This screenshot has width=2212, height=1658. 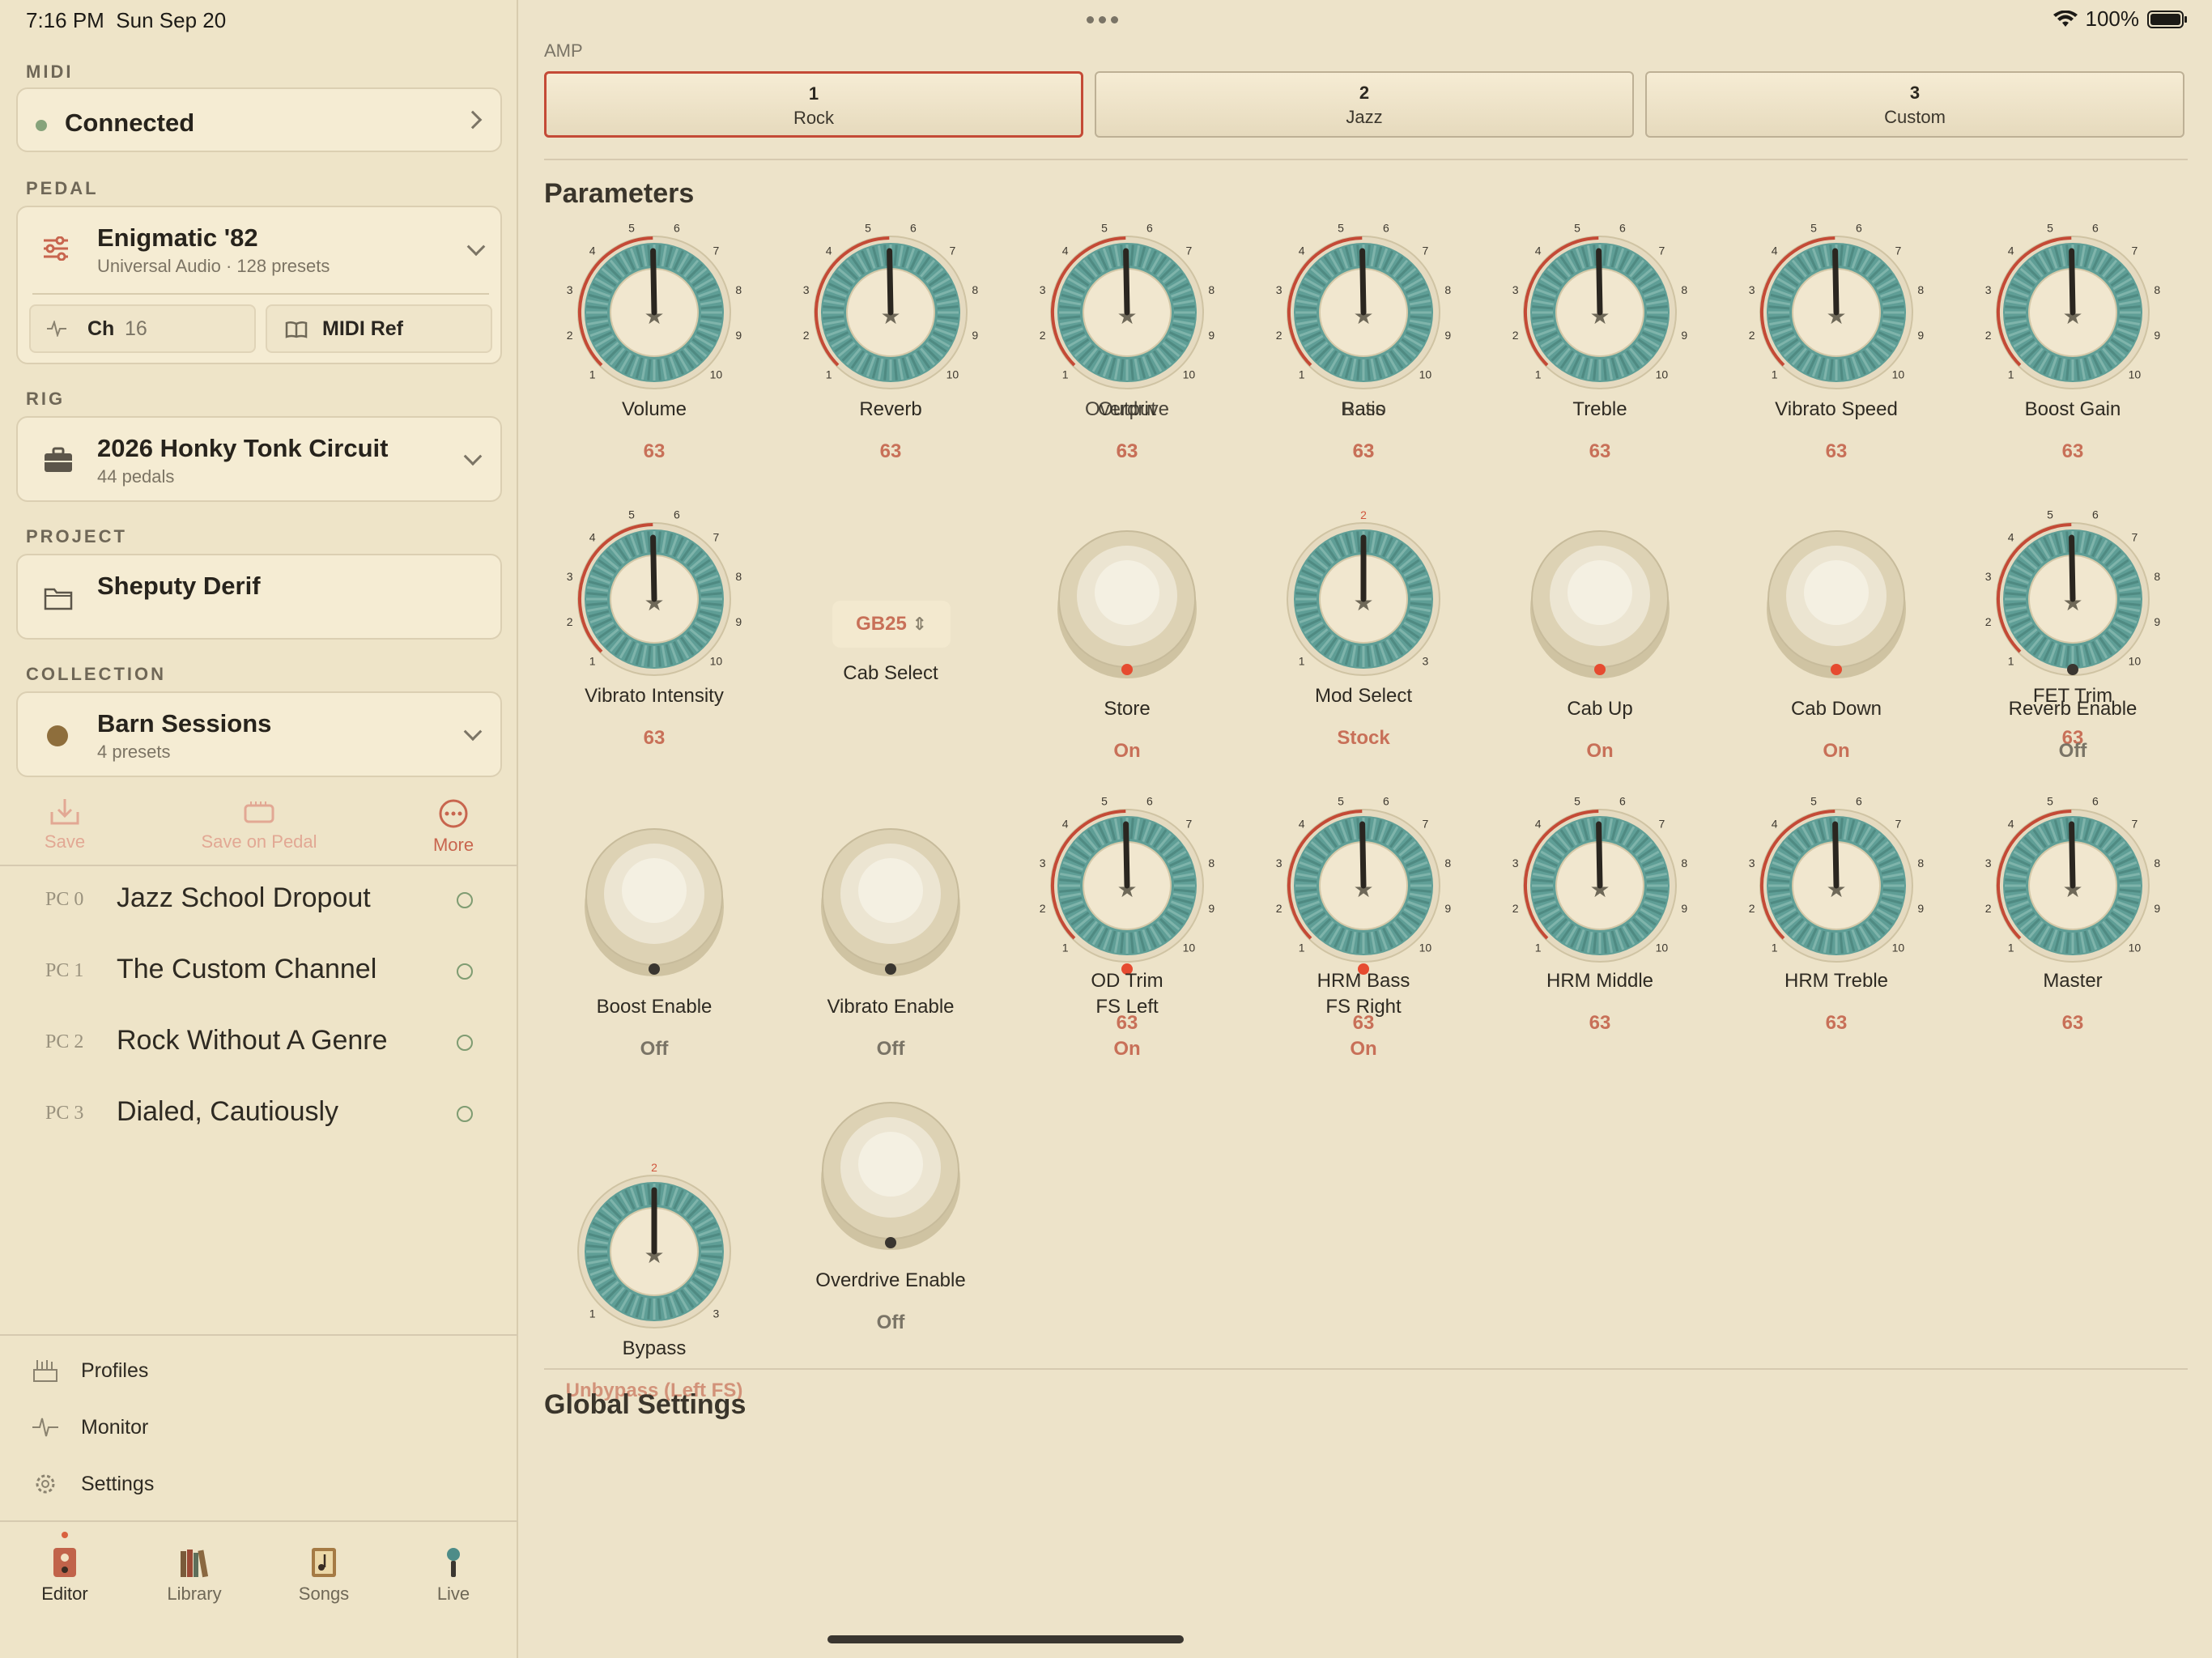 I want to click on midi-channel-button: Ch 16, so click(x=142, y=328).